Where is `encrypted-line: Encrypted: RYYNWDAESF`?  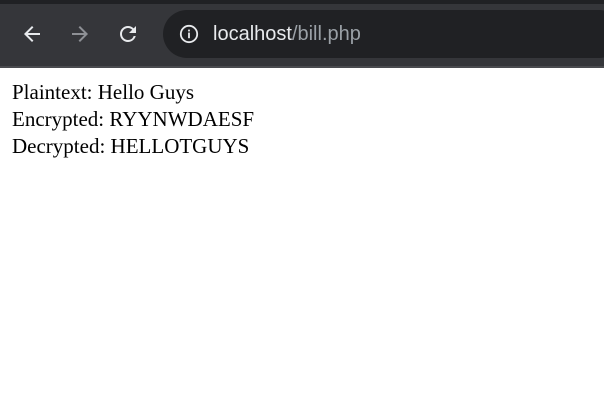 encrypted-line: Encrypted: RYYNWDAESF is located at coordinates (133, 119).